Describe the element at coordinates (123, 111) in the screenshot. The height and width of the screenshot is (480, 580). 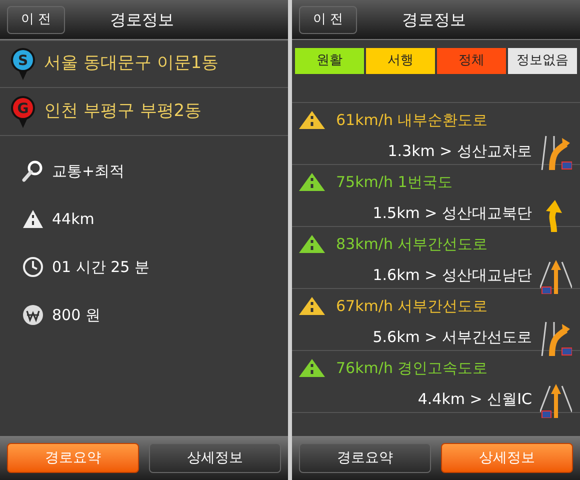
I see `place-label: 인천 부평구 부평2동` at that location.